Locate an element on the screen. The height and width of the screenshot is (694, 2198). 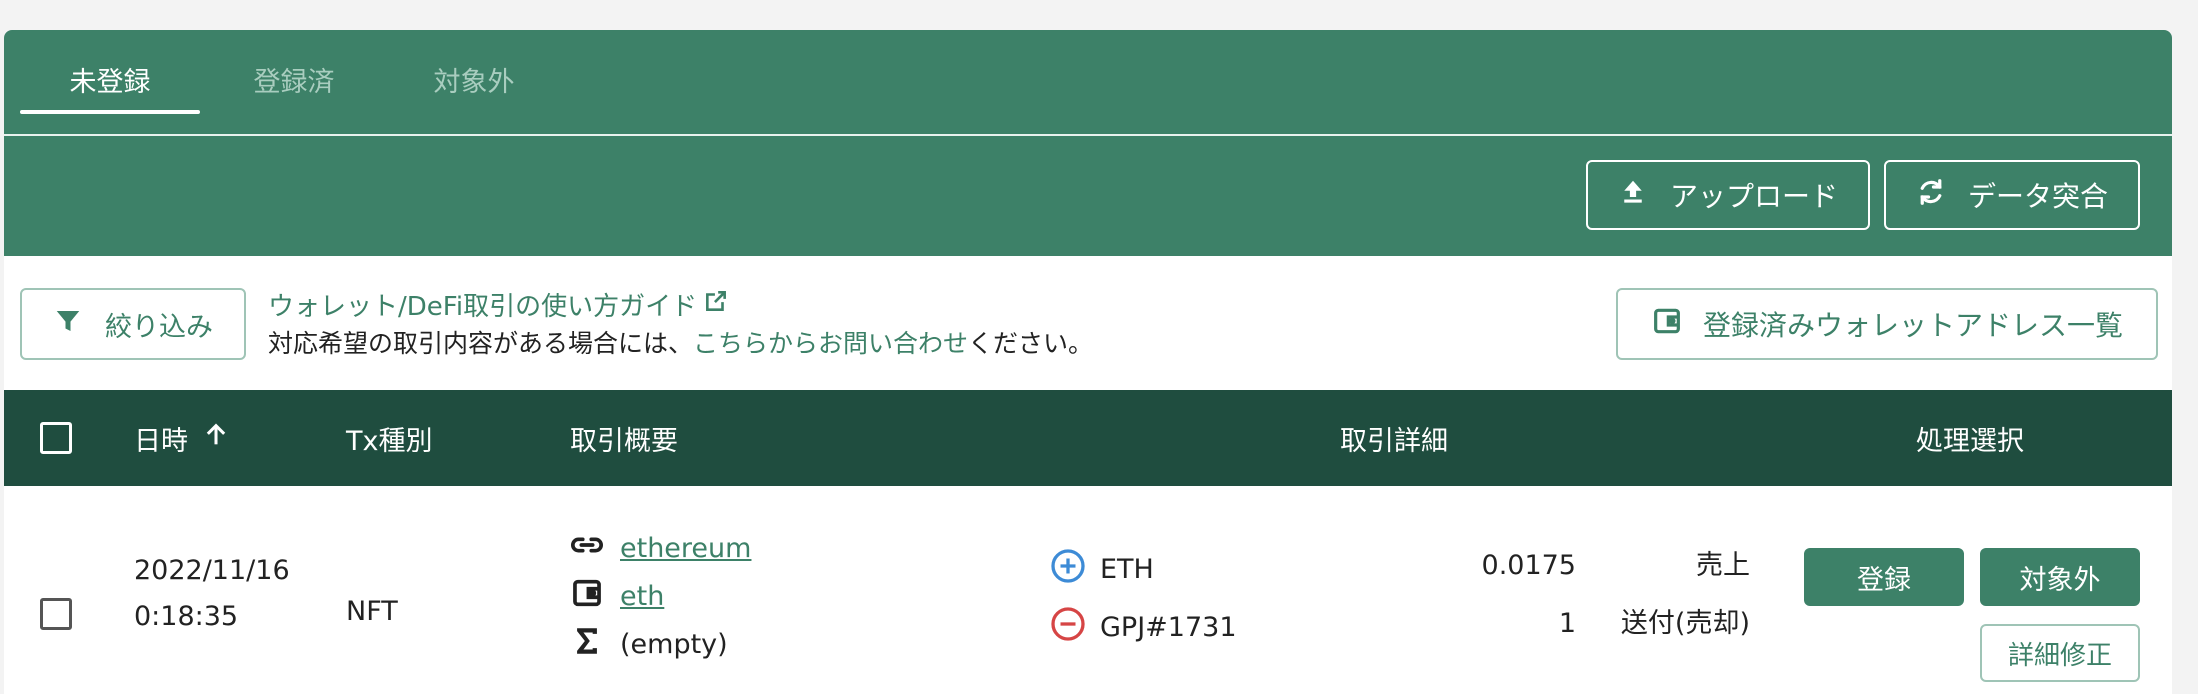
upload-label: アップロード is located at coordinates (1753, 196).